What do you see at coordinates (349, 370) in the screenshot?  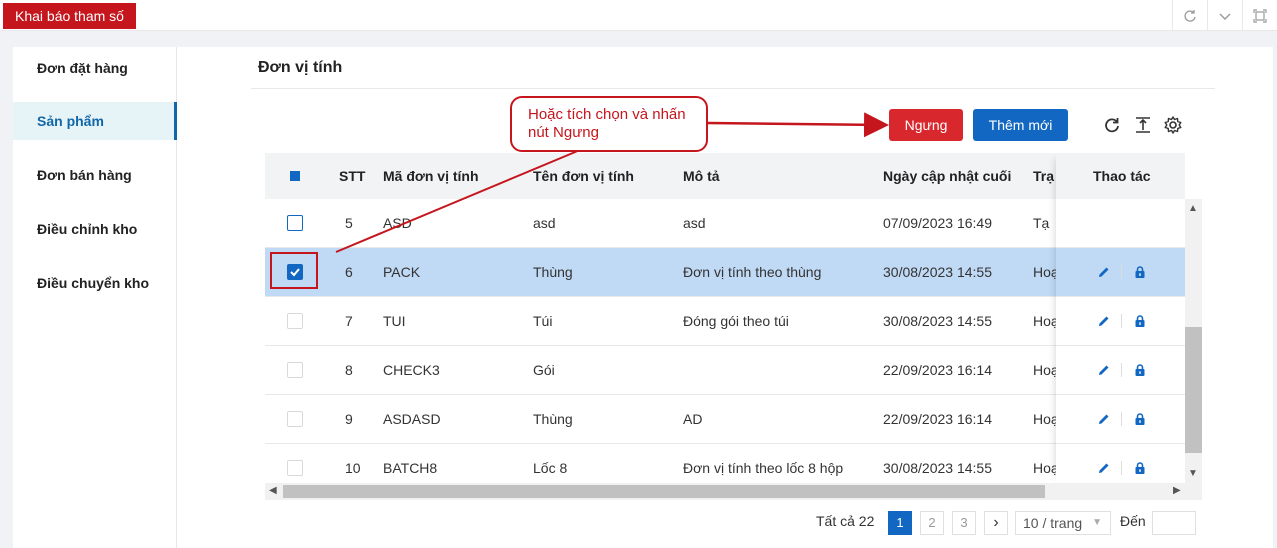 I see `cell-stt: 8` at bounding box center [349, 370].